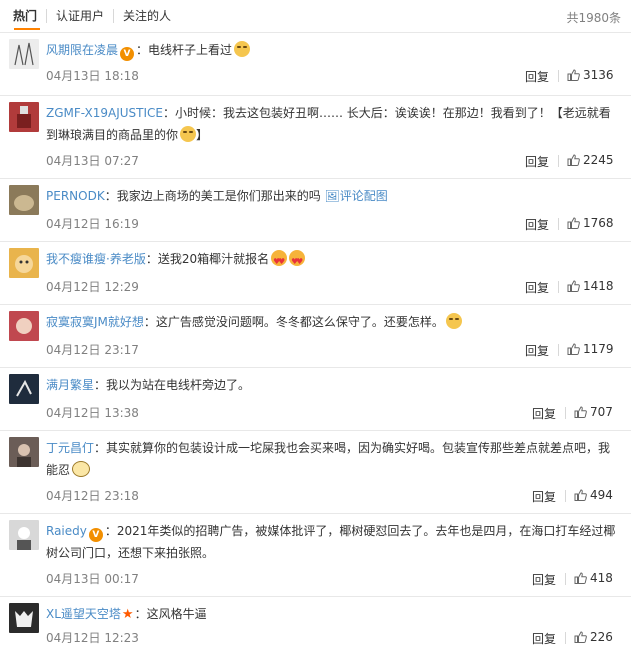 This screenshot has height=653, width=631. I want to click on username: XL遥望天空塔, so click(83, 614).